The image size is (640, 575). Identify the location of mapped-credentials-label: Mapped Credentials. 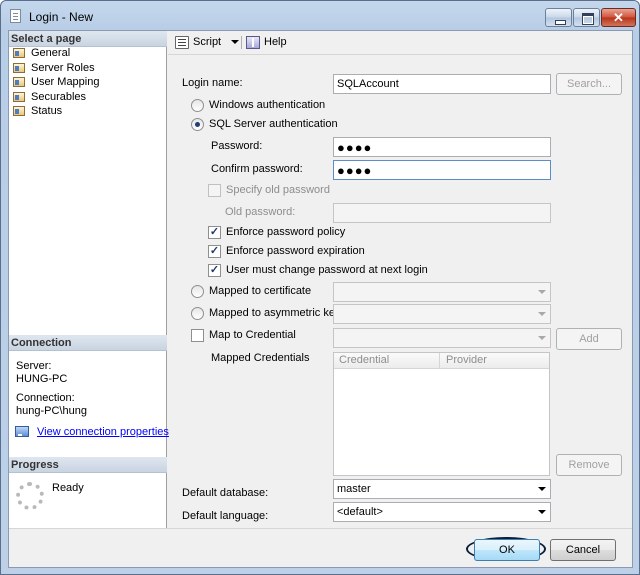
(260, 358).